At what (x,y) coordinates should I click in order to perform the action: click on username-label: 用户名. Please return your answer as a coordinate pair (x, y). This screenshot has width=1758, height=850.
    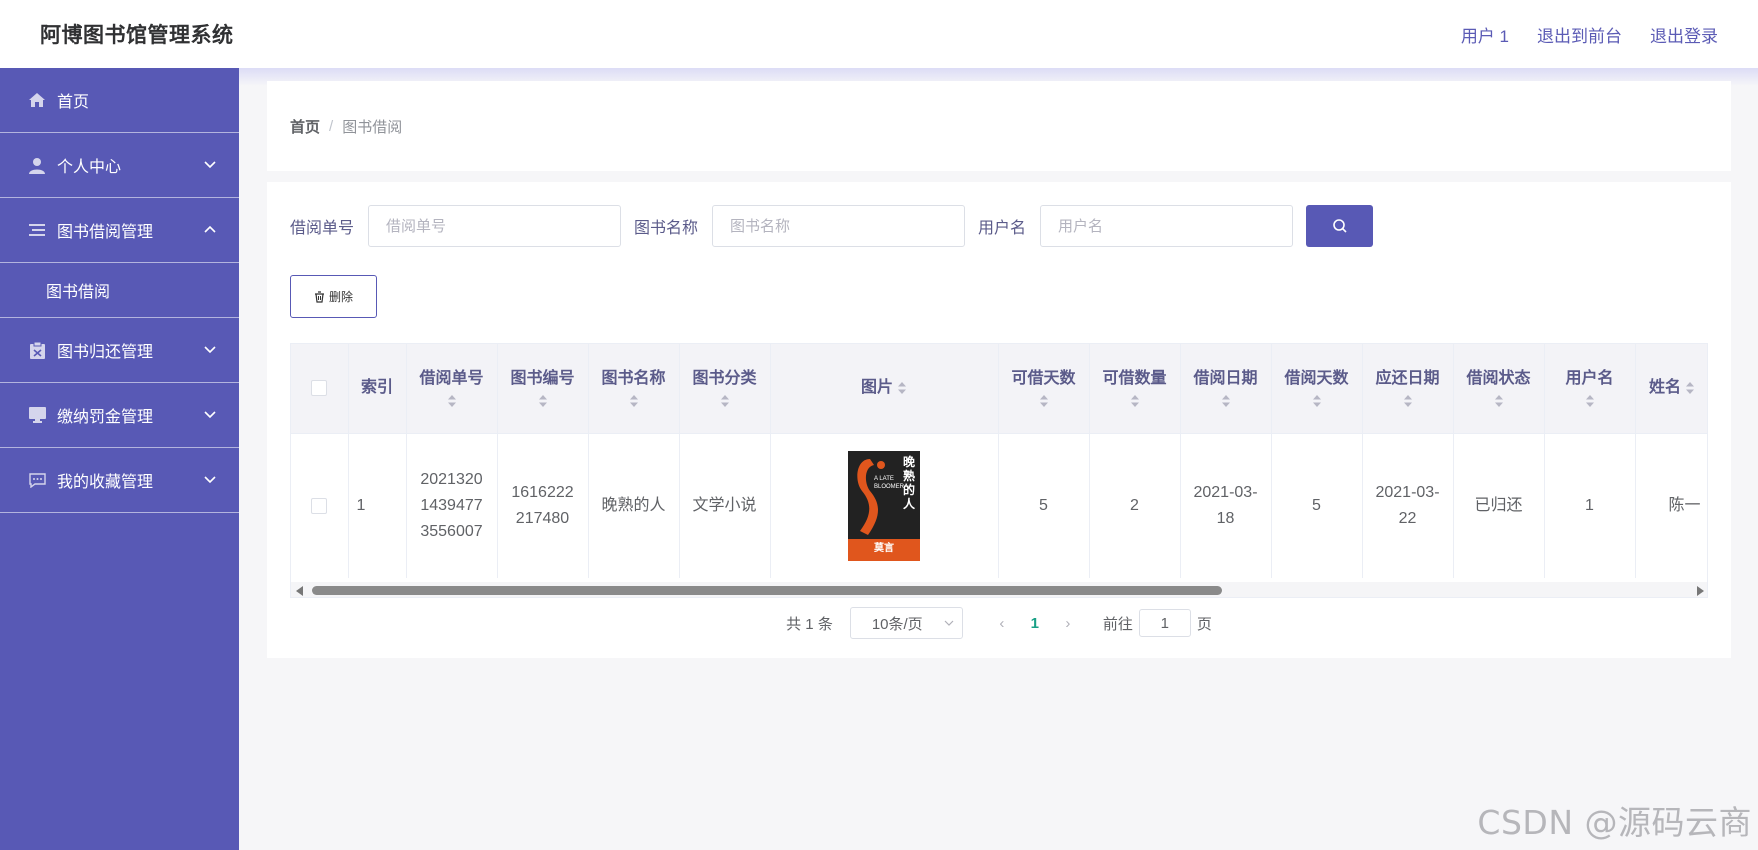
    Looking at the image, I should click on (1002, 228).